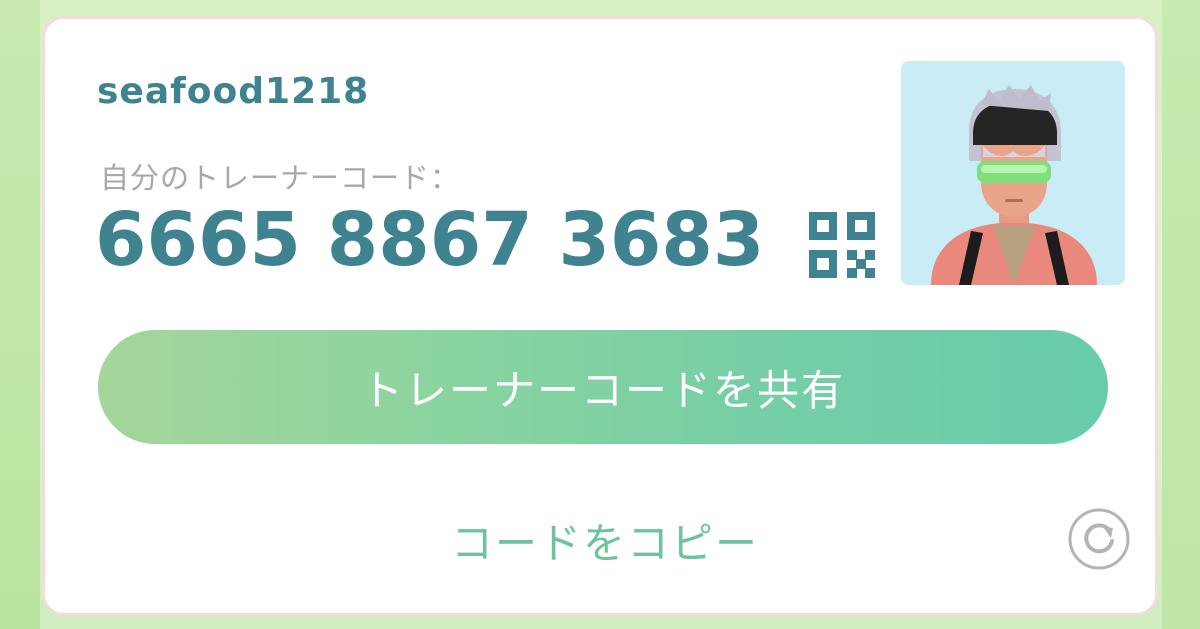  I want to click on background-left-strip, so click(20, 314).